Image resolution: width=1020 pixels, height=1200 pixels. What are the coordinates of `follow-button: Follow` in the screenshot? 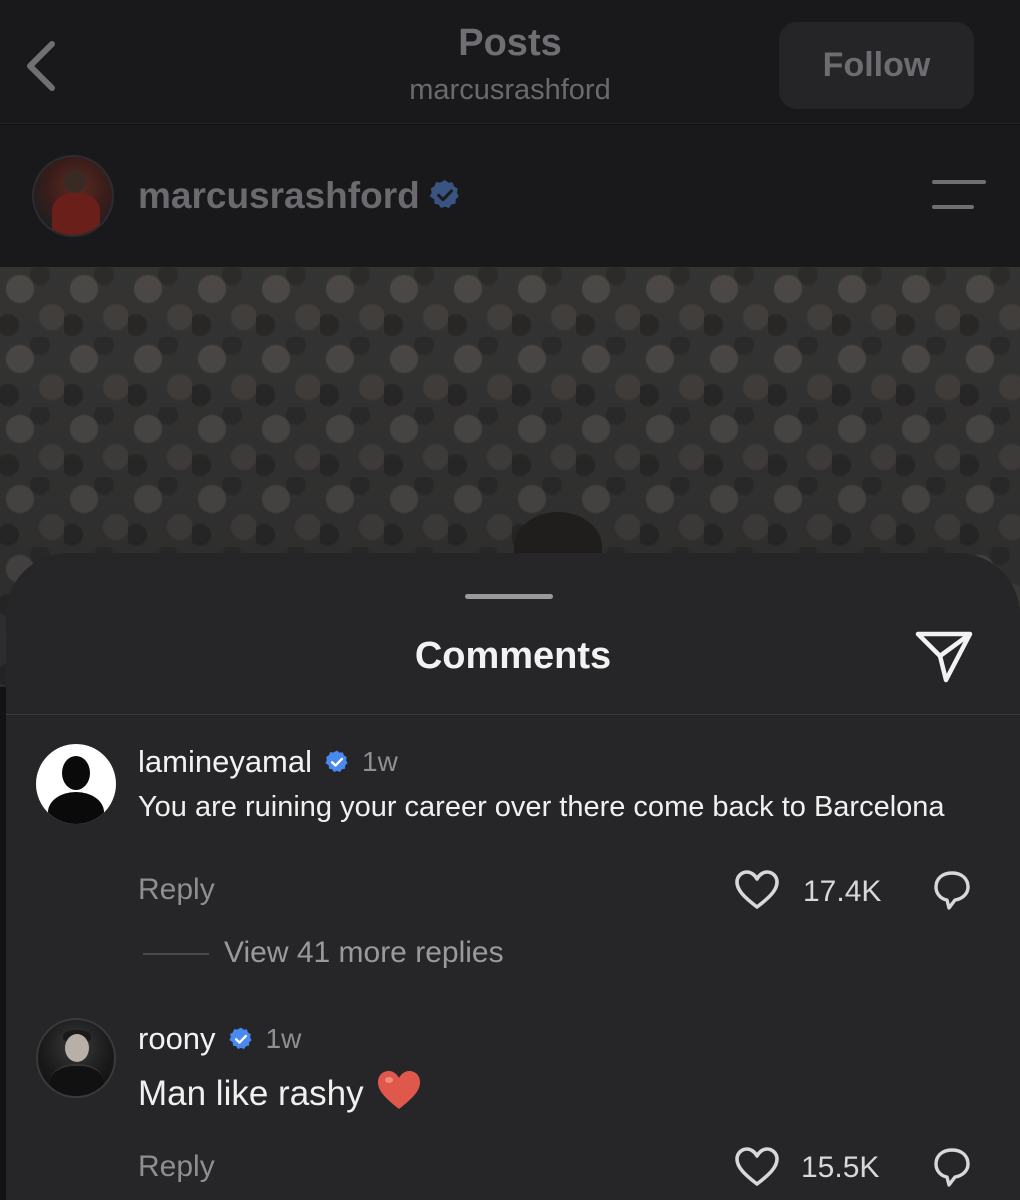 It's located at (876, 65).